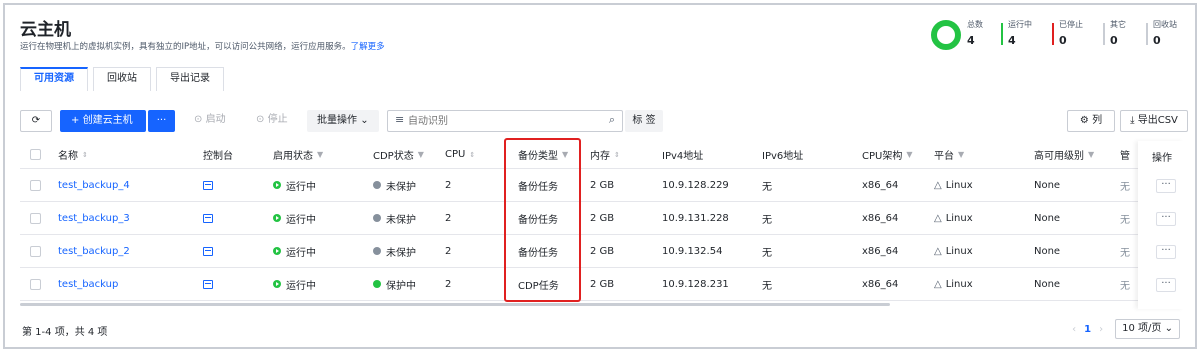  What do you see at coordinates (36, 121) in the screenshot?
I see `refresh-button: ⟳` at bounding box center [36, 121].